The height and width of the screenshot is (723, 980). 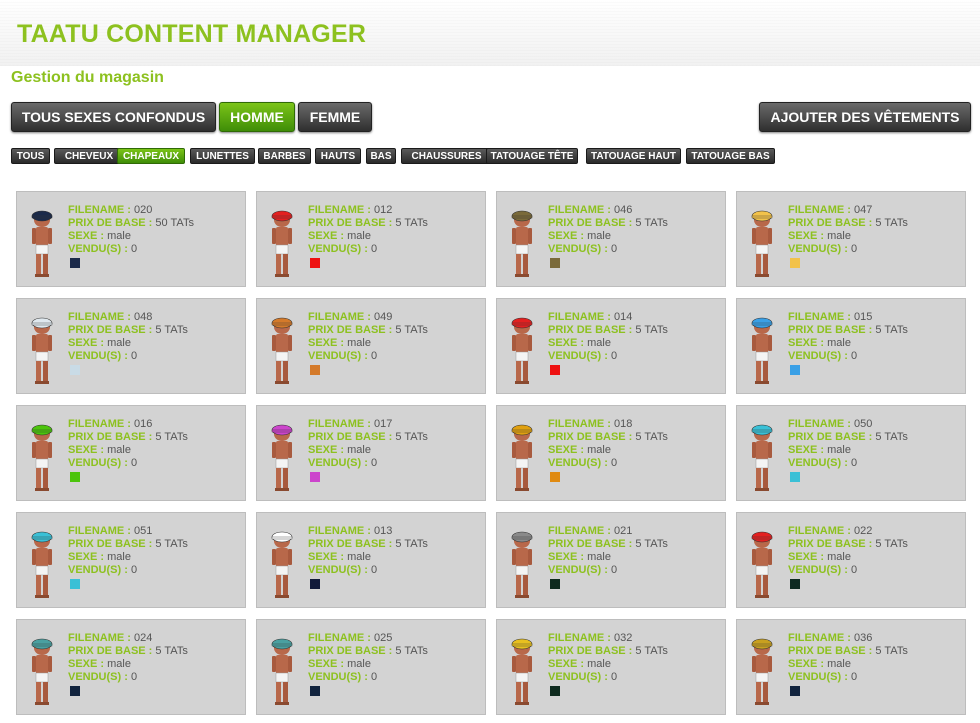 What do you see at coordinates (257, 117) in the screenshot?
I see `filter-homme-button: HOMME` at bounding box center [257, 117].